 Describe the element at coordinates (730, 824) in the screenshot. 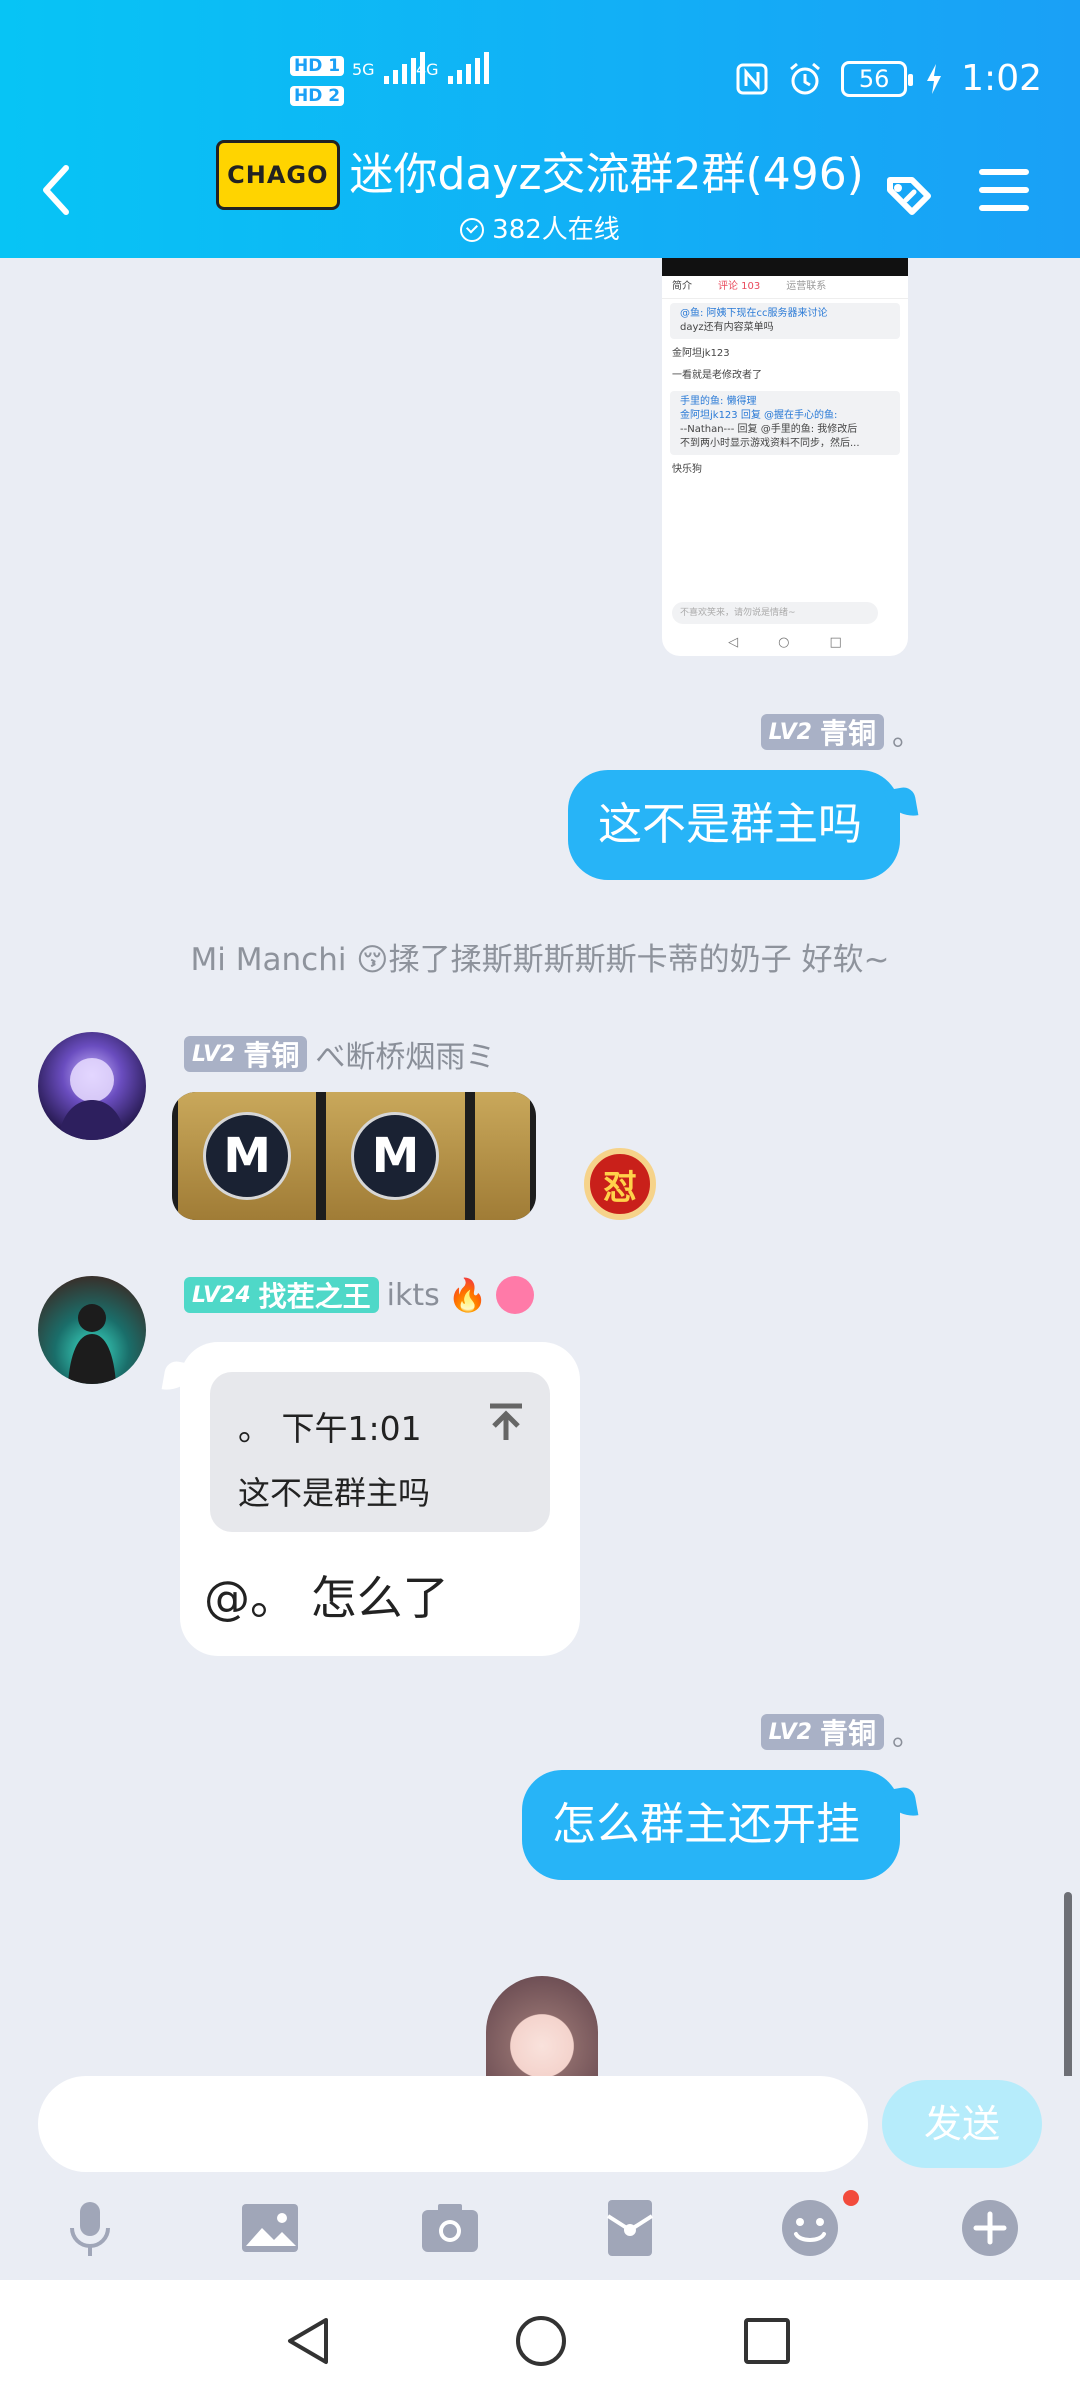

I see `message-text: 这不是群主吗` at that location.